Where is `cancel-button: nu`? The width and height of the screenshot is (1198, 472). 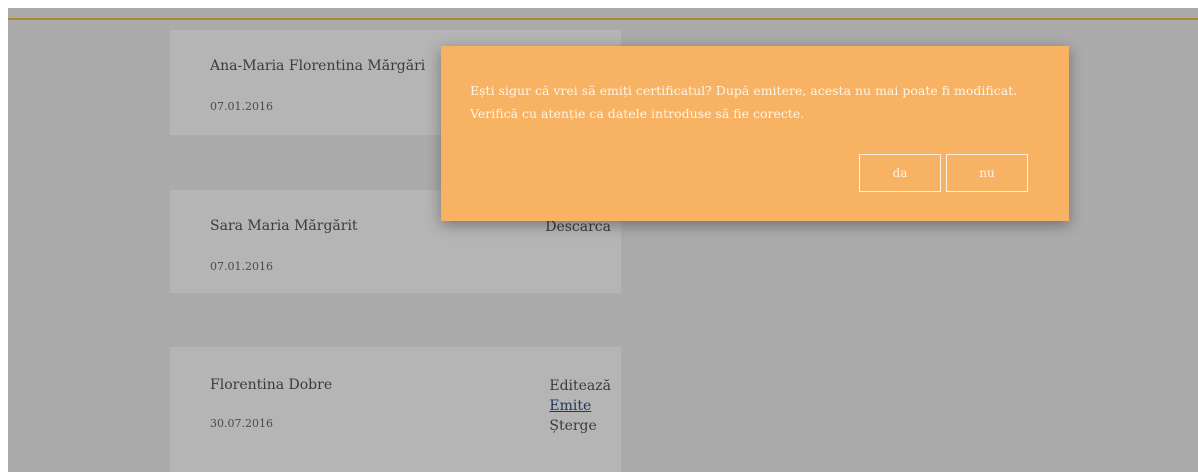
cancel-button: nu is located at coordinates (987, 173).